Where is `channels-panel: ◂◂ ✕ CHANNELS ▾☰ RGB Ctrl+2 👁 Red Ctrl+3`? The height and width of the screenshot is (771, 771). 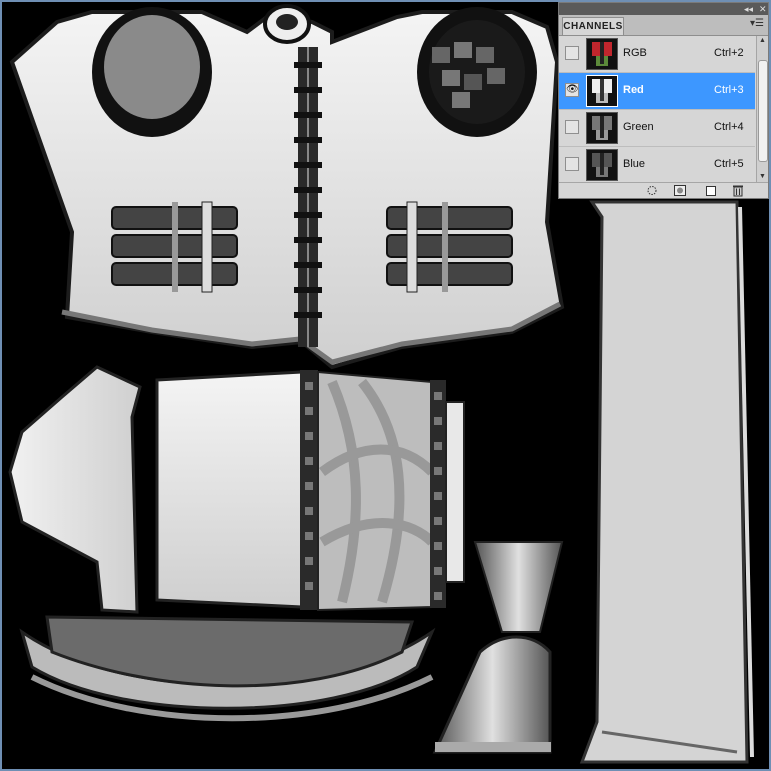
channels-panel: ◂◂ ✕ CHANNELS ▾☰ RGB Ctrl+2 👁 Red Ctrl+3 is located at coordinates (663, 100).